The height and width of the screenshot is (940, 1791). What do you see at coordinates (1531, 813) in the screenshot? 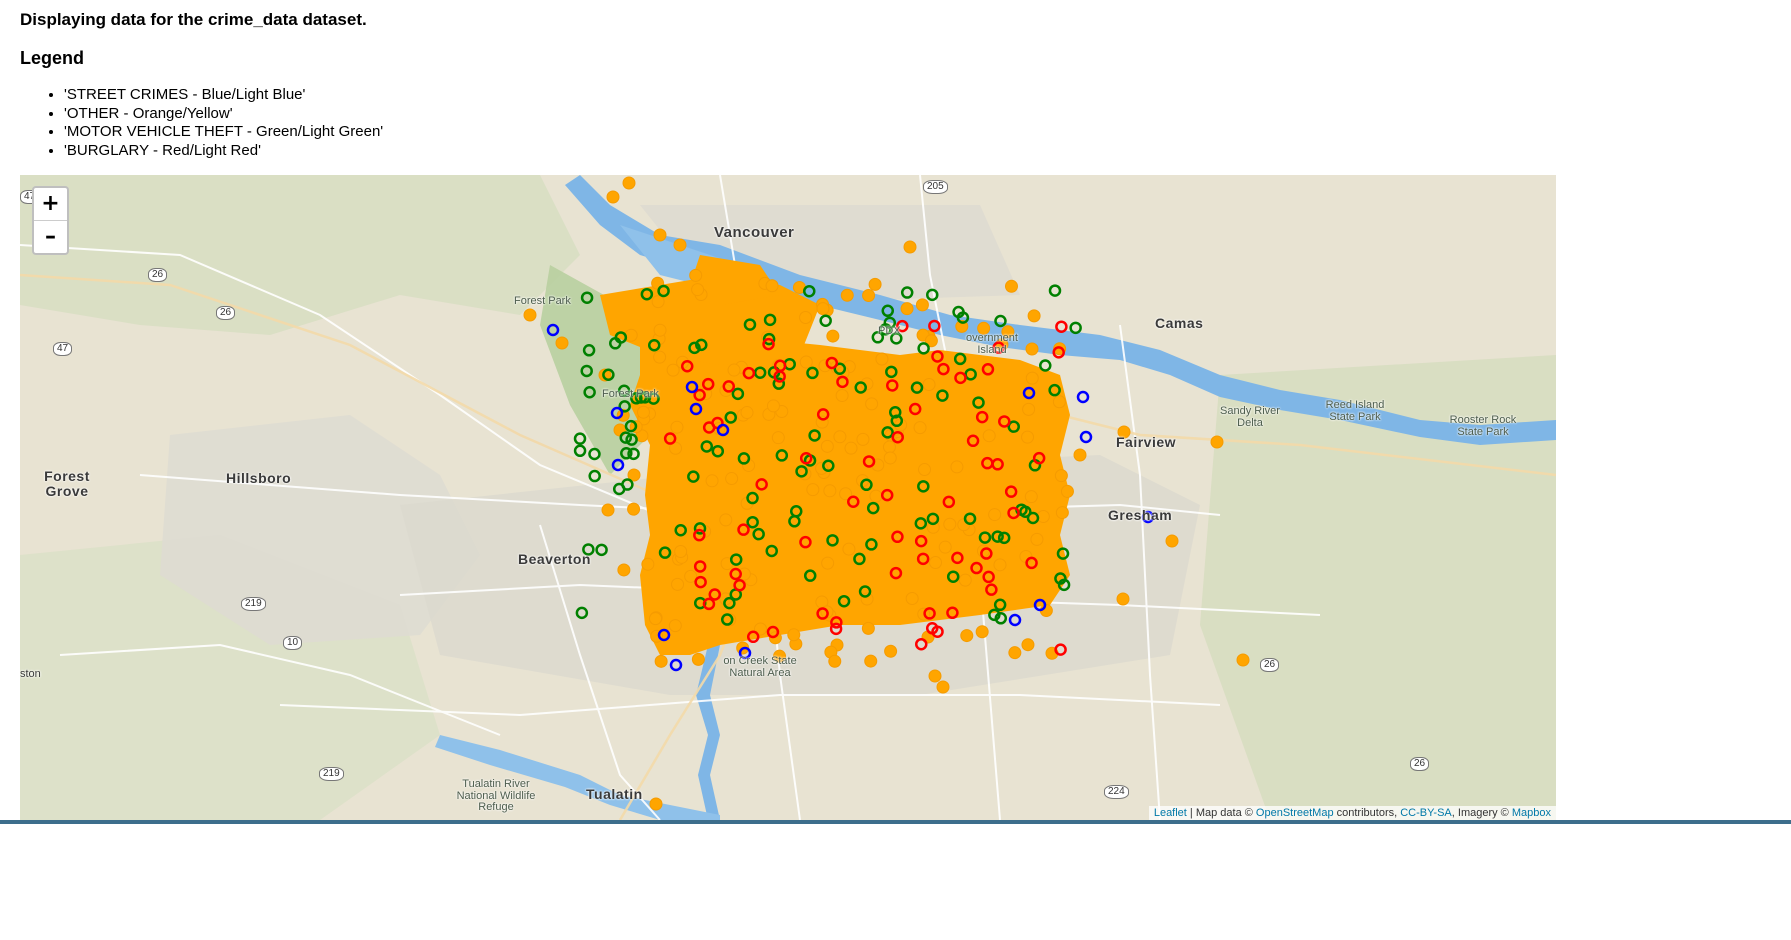
I see `mapbox-link: Mapbox` at bounding box center [1531, 813].